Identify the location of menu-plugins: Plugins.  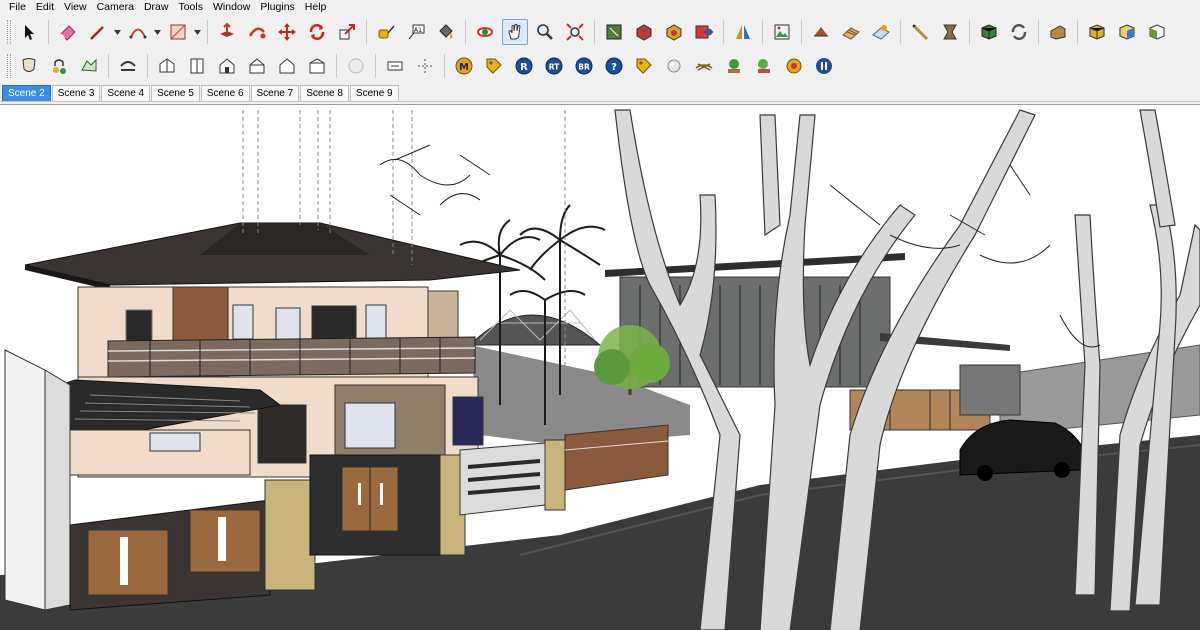
(277, 7).